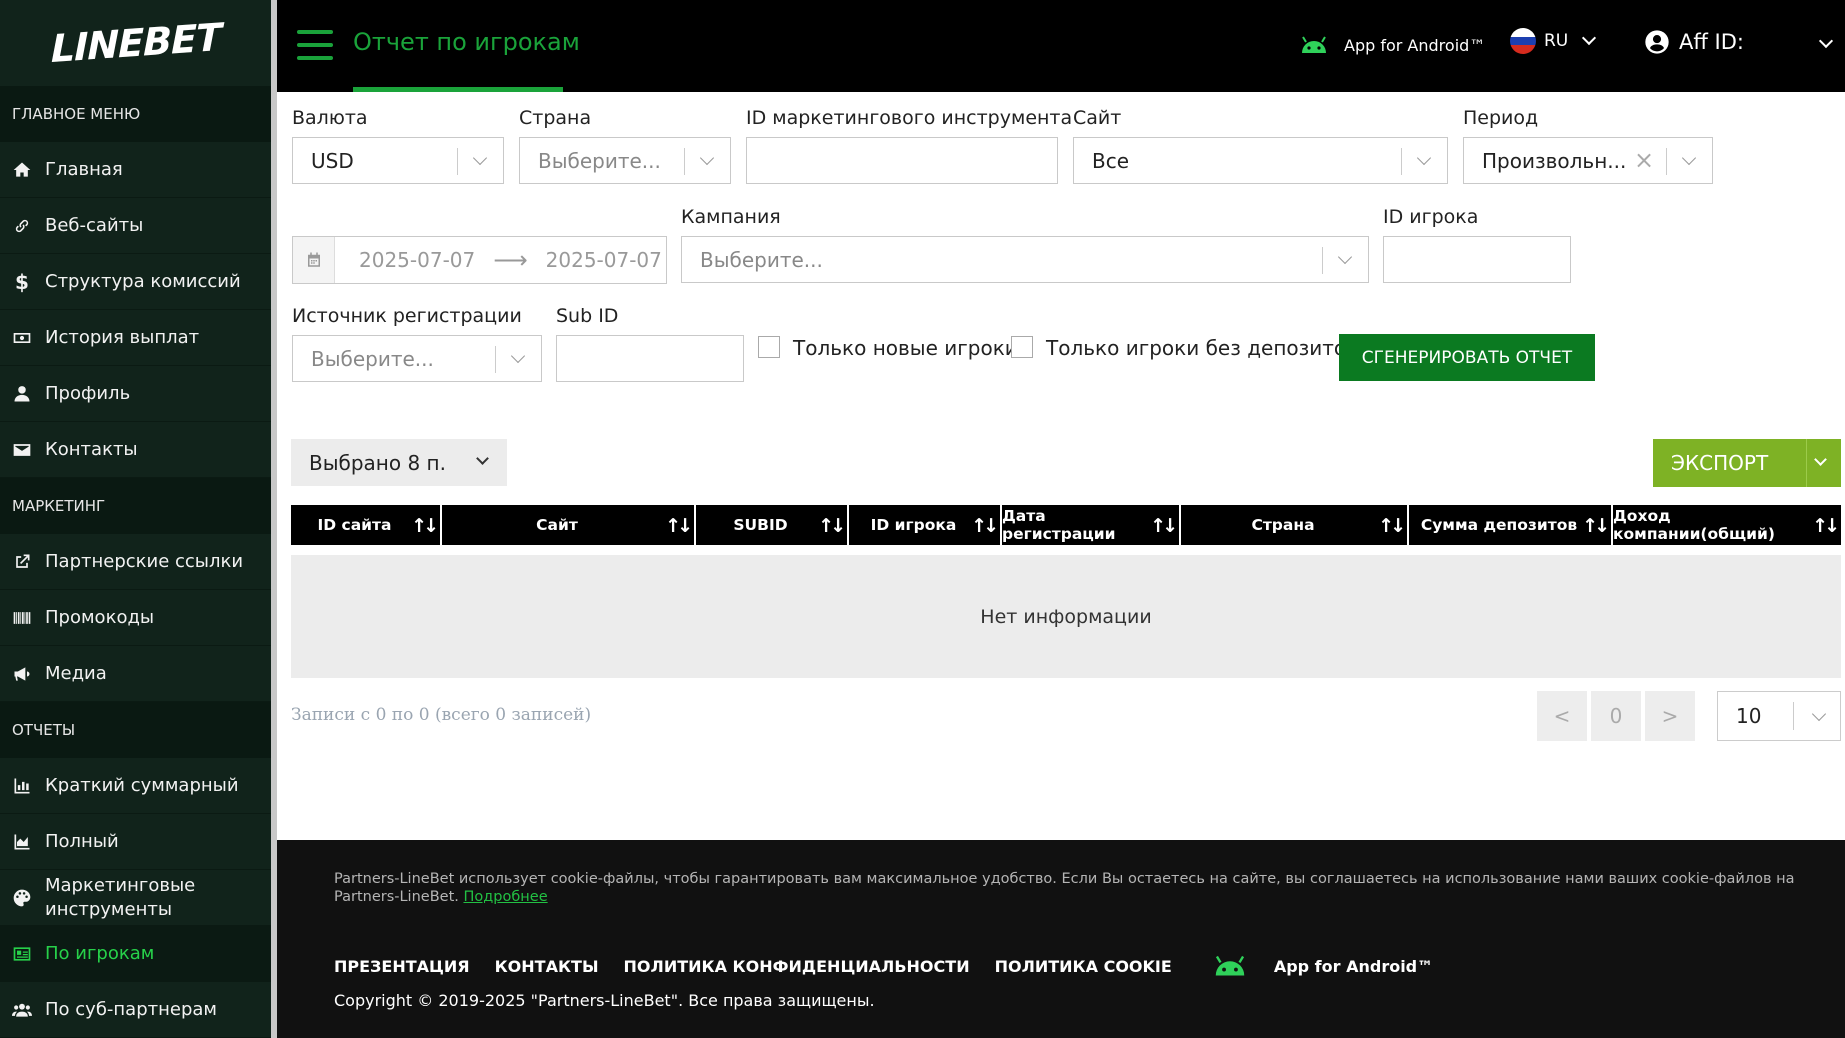 The width and height of the screenshot is (1845, 1038). What do you see at coordinates (772, 525) in the screenshot?
I see `column-header-subid: SUBID ↑↓` at bounding box center [772, 525].